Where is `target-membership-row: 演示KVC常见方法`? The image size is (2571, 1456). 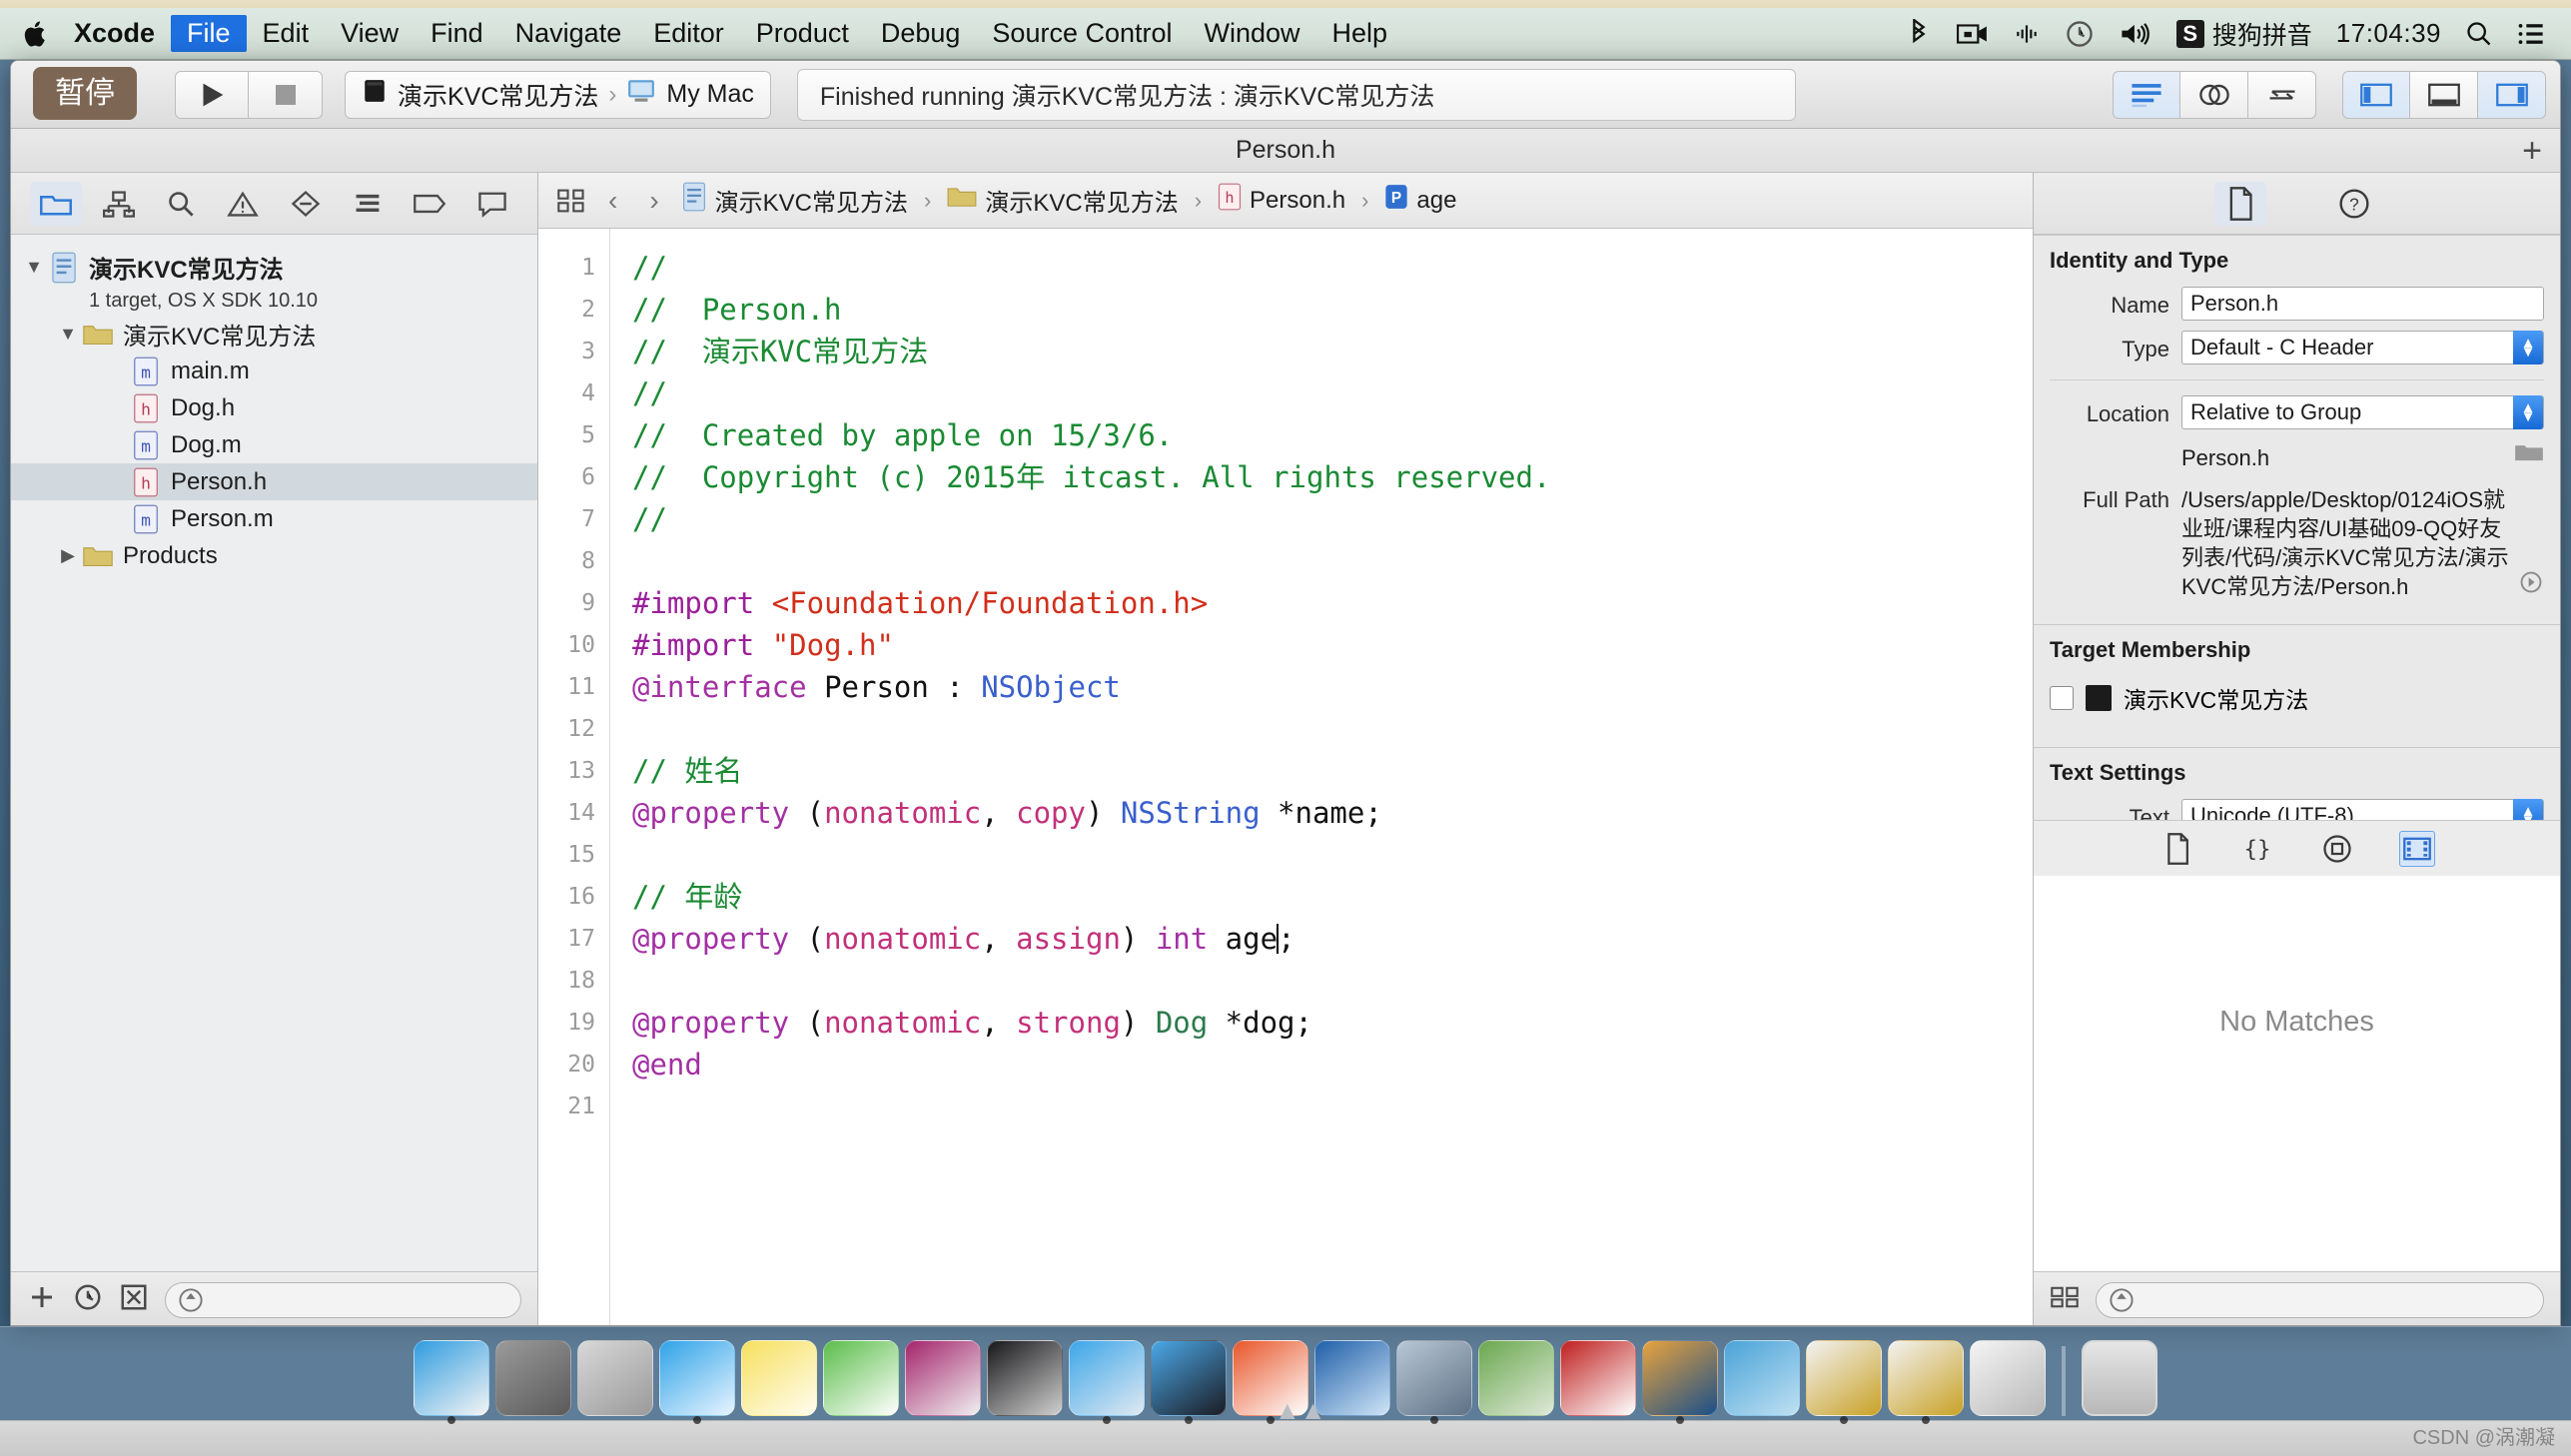
target-membership-row: 演示KVC常见方法 is located at coordinates (2297, 698).